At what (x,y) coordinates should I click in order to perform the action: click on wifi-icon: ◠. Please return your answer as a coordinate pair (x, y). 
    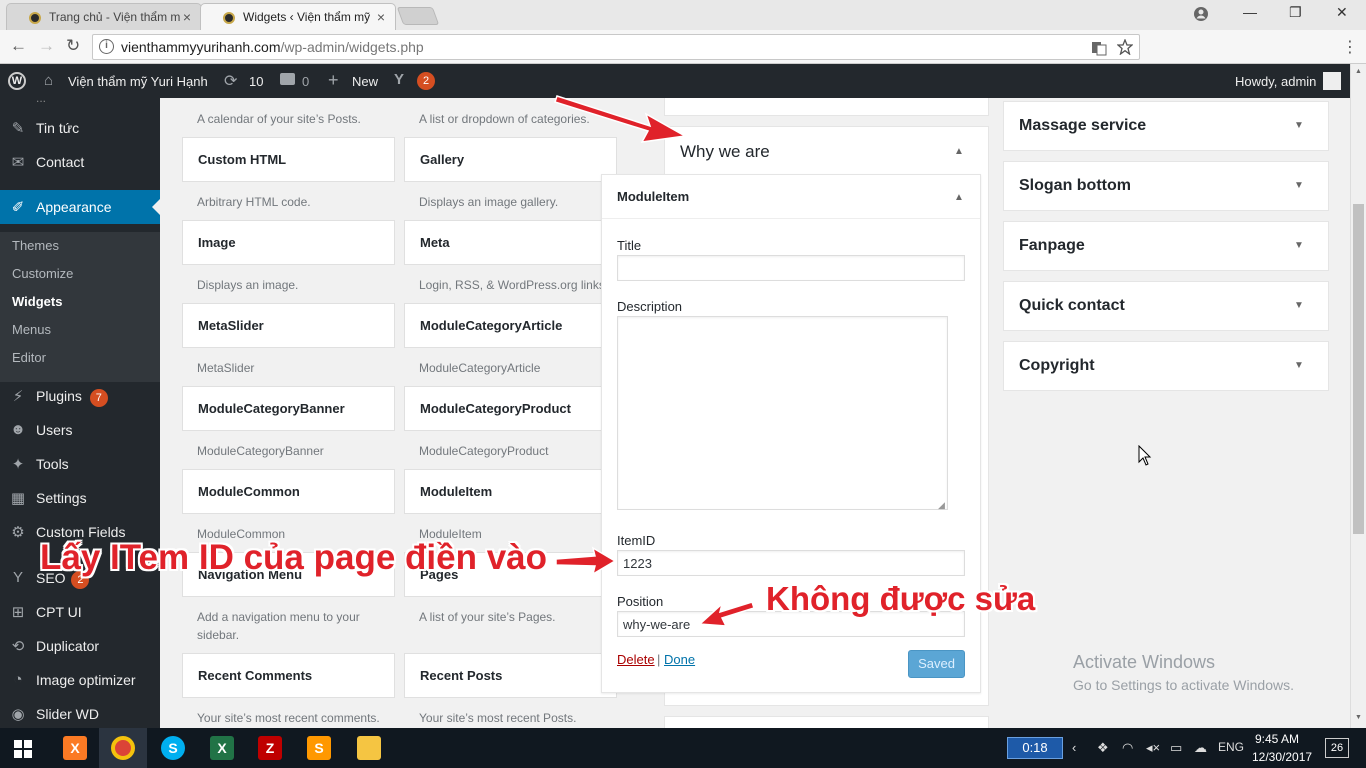
    Looking at the image, I should click on (1127, 748).